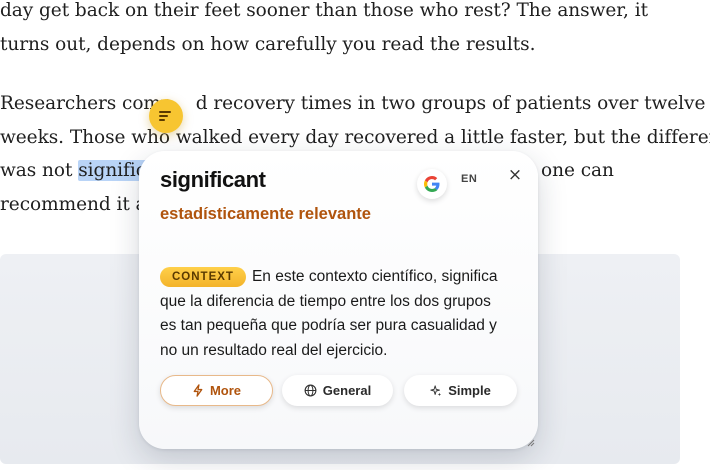 This screenshot has height=470, width=710. Describe the element at coordinates (213, 179) in the screenshot. I see `popup-word: significant` at that location.